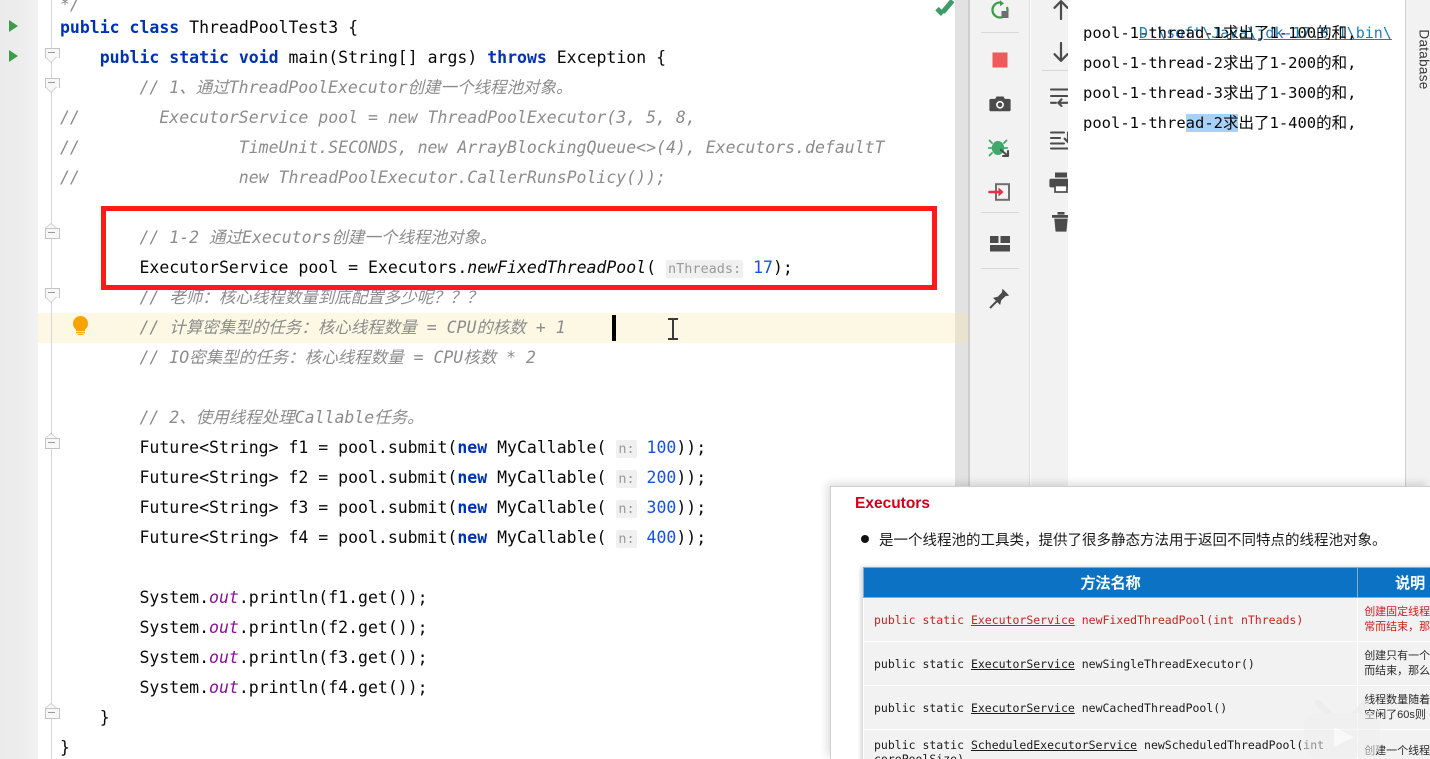  Describe the element at coordinates (204, 57) in the screenshot. I see `code-token: static` at that location.